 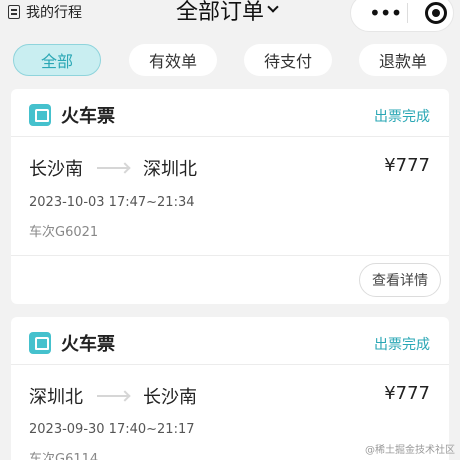 I want to click on header: 我的行程 全部订单 •••, so click(x=230, y=17).